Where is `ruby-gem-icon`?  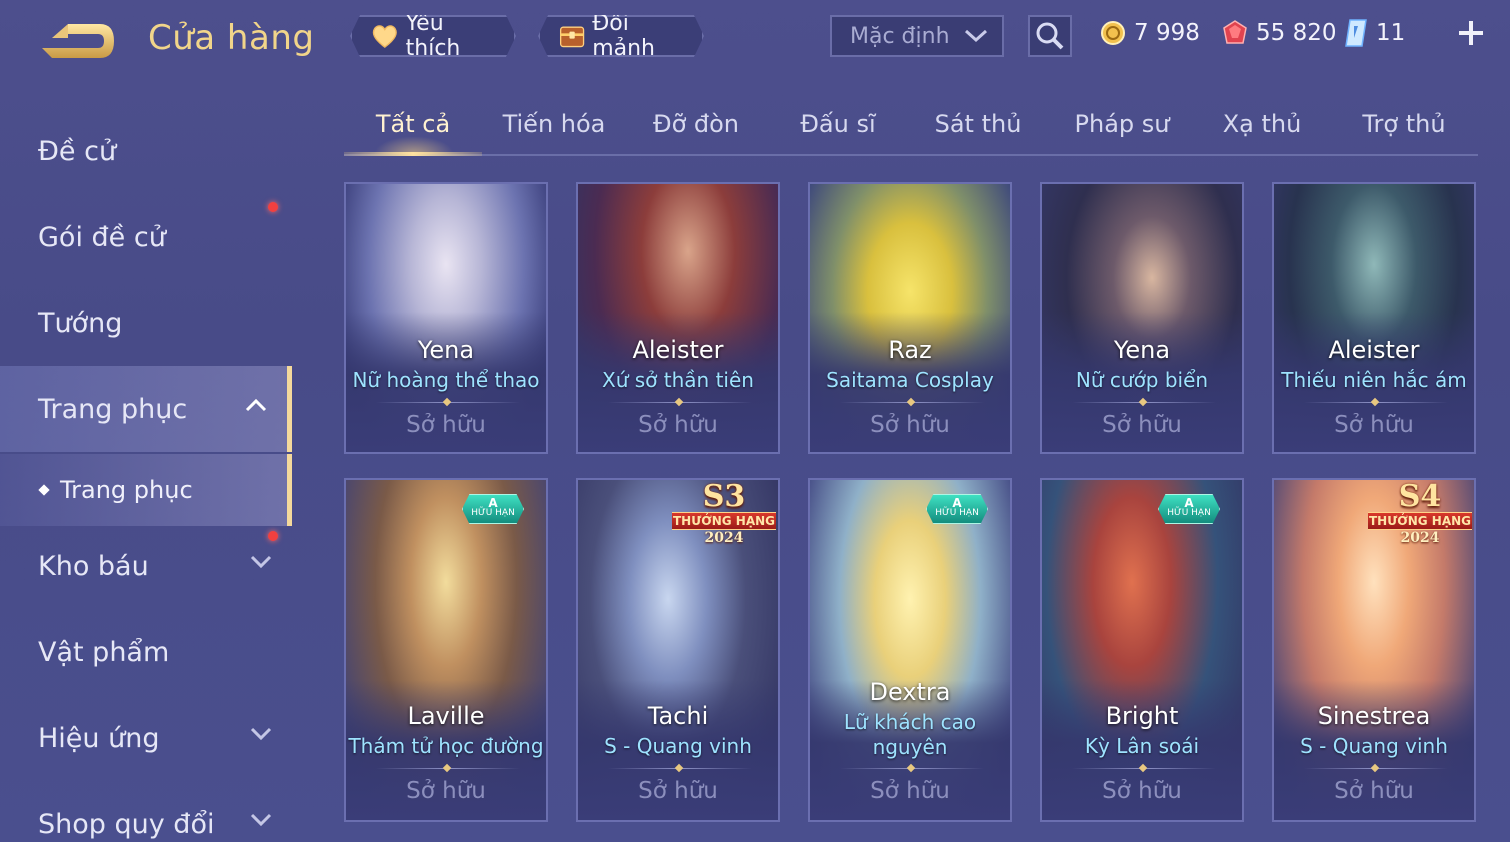 ruby-gem-icon is located at coordinates (1235, 32).